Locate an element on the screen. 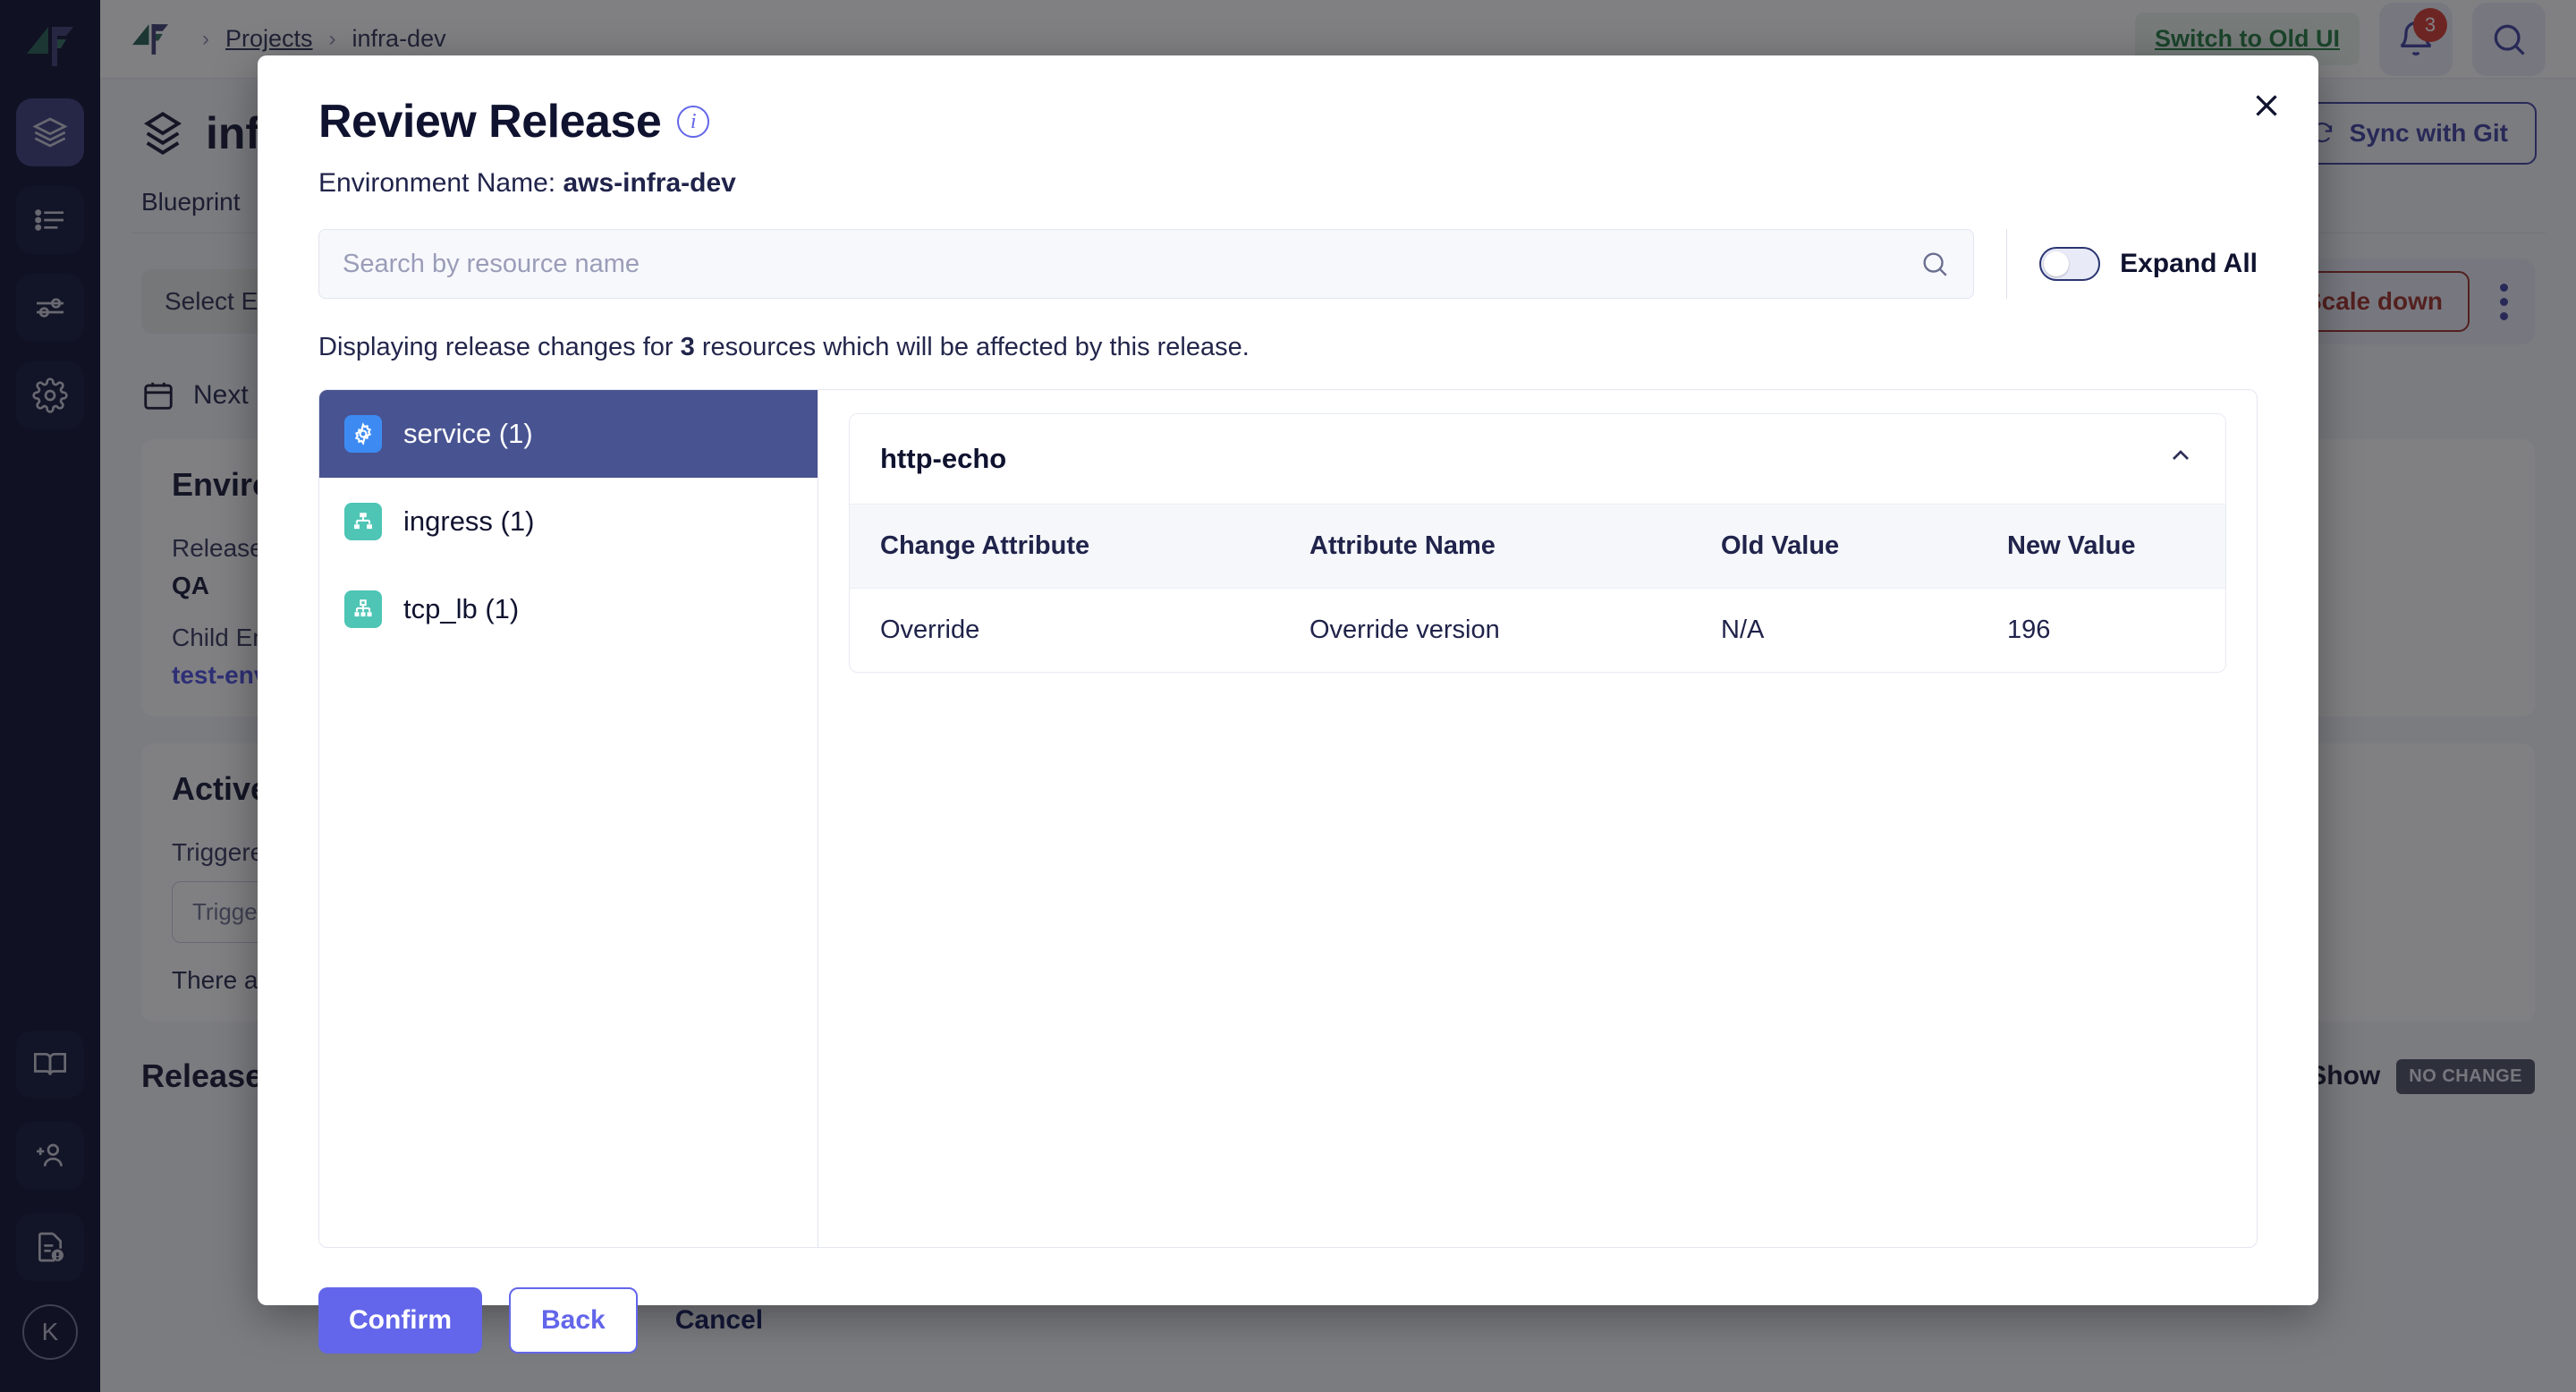  confirm-button: Confirm is located at coordinates (400, 1320).